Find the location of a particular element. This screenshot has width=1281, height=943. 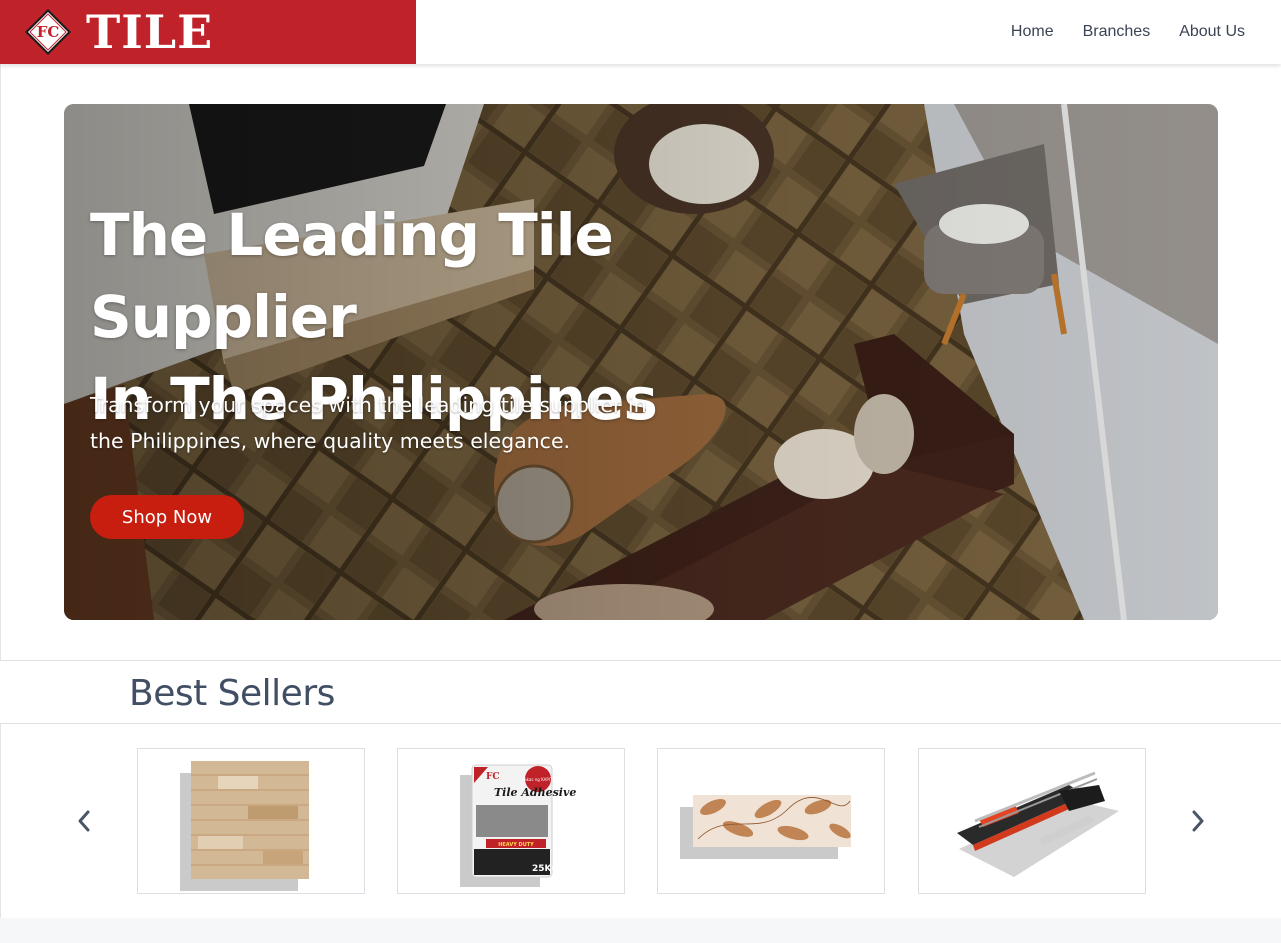

leaf-tile-image is located at coordinates (765, 827).